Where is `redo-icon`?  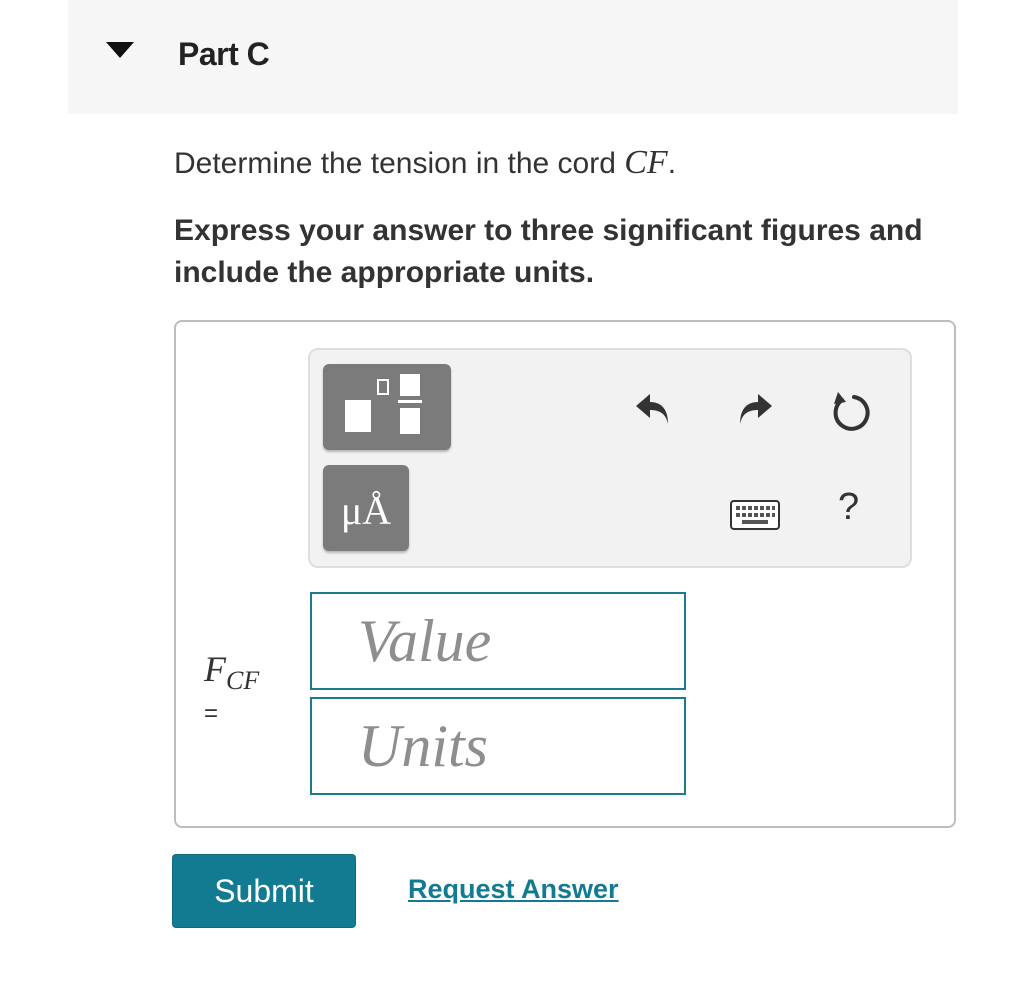
redo-icon is located at coordinates (754, 408).